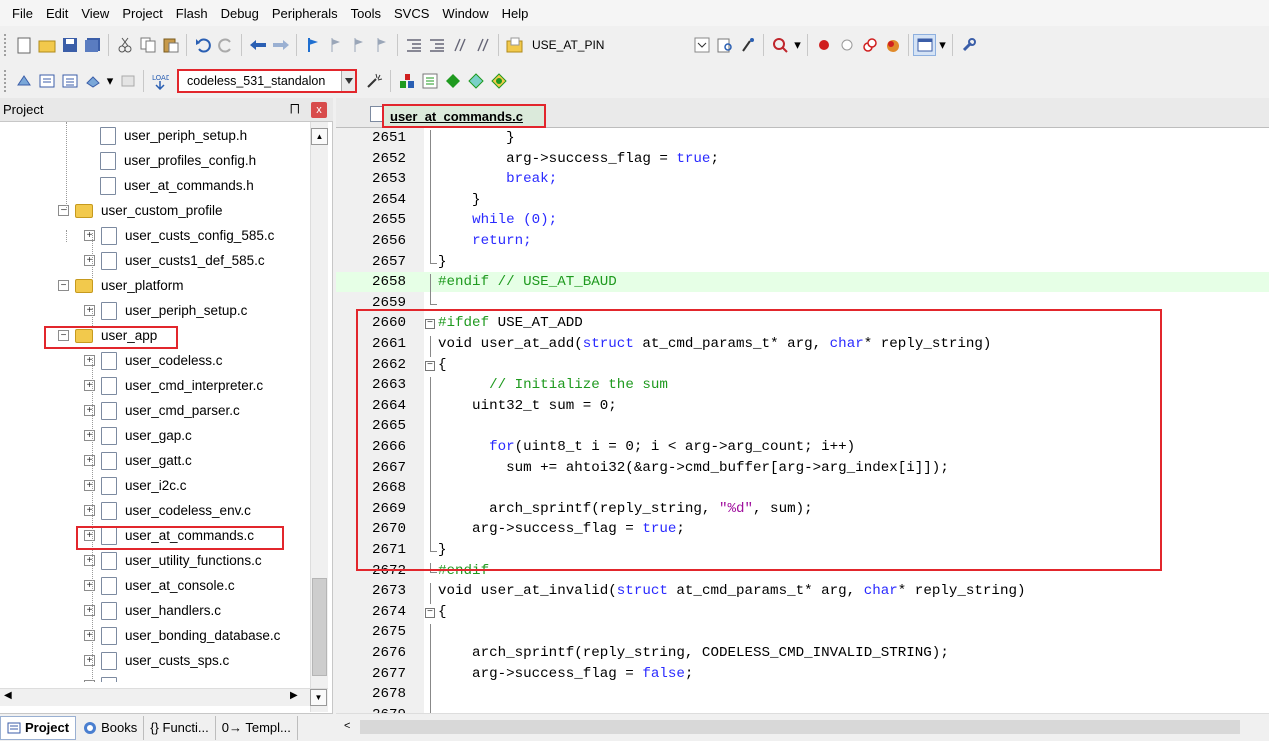 Image resolution: width=1269 pixels, height=741 pixels. Describe the element at coordinates (701, 45) in the screenshot. I see `find-dropdown-icon` at that location.